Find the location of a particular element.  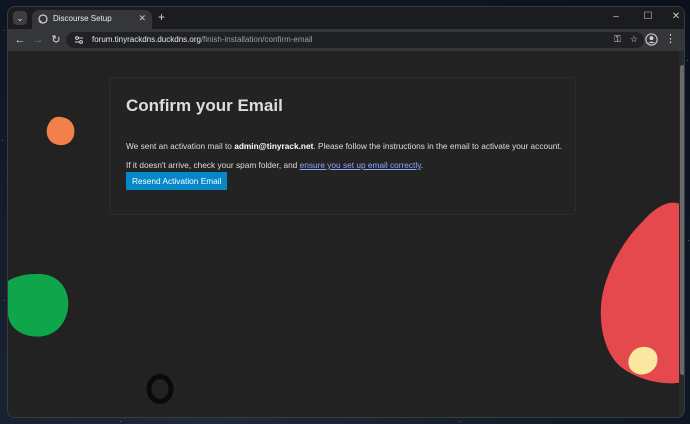

profile-avatar-icon is located at coordinates (651, 39).